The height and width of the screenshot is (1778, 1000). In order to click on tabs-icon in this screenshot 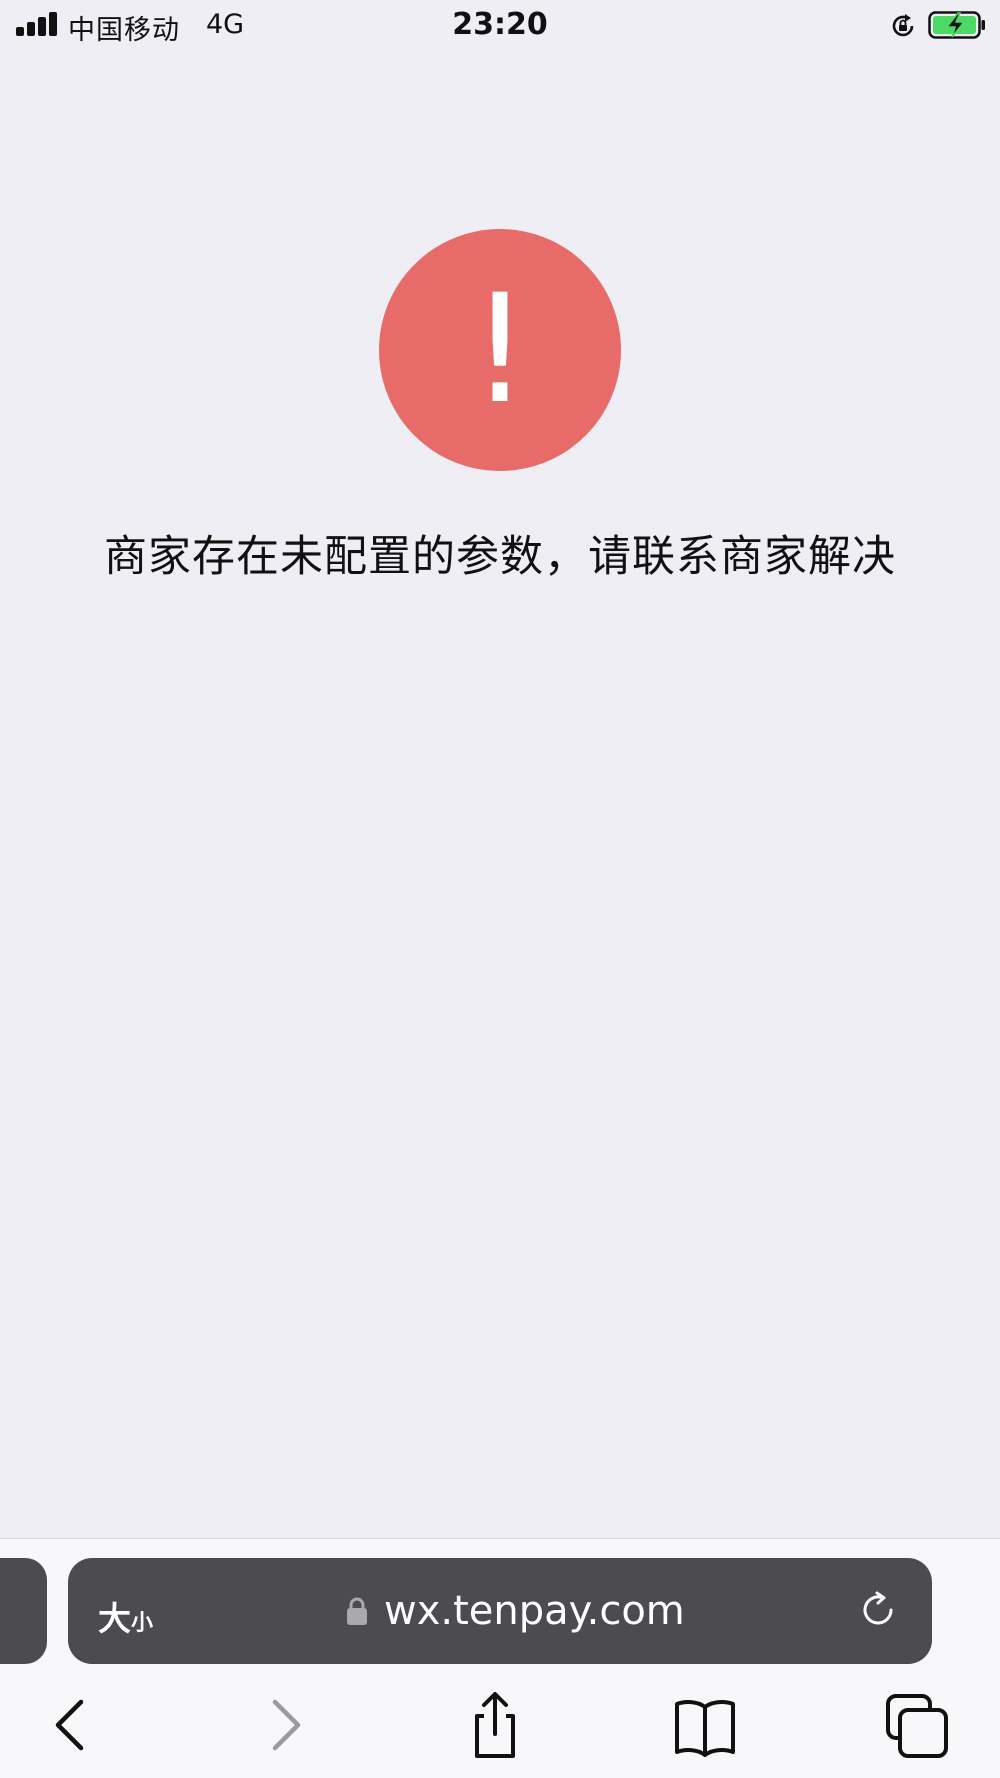, I will do `click(917, 1725)`.